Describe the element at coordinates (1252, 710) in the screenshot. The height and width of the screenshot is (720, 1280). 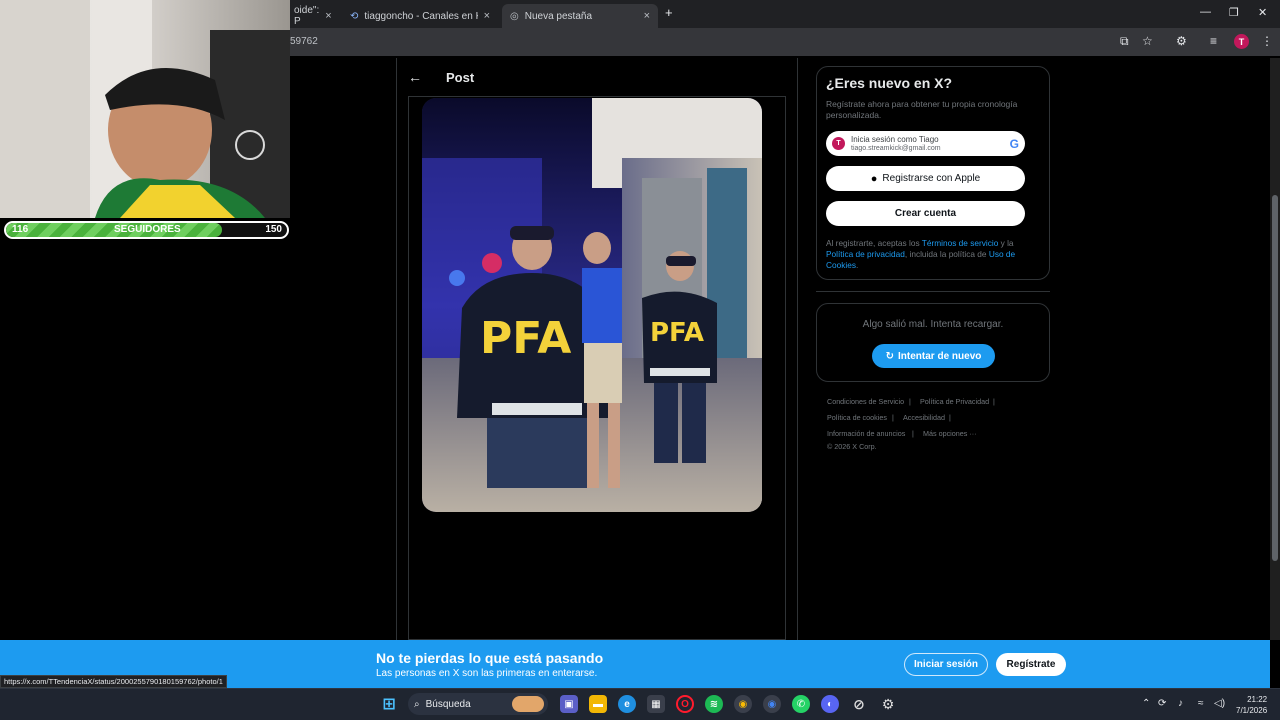
I see `clock-date: 7/1/2026` at that location.